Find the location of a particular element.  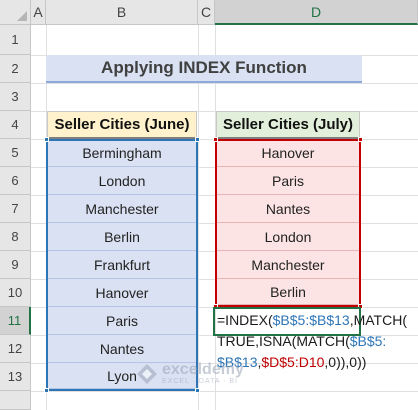

row-header-7: 7 is located at coordinates (15, 209).